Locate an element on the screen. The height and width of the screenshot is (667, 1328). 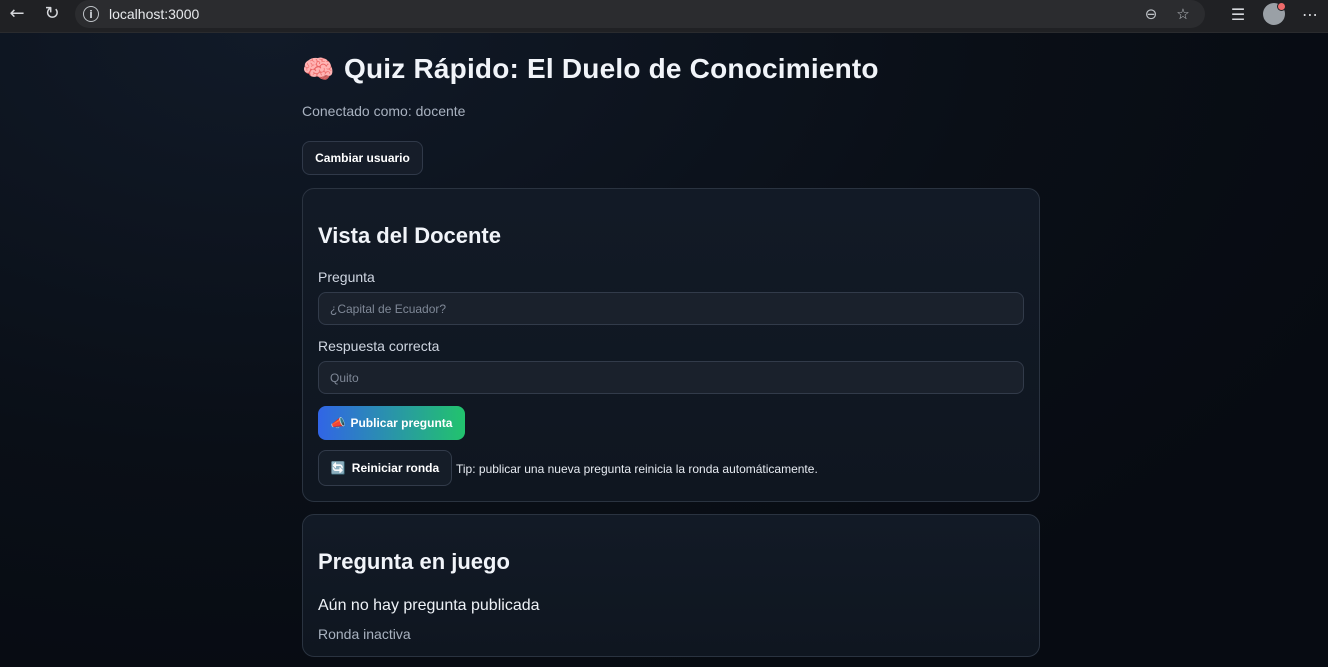
current-question-heading: Pregunta en juego is located at coordinates (414, 561).